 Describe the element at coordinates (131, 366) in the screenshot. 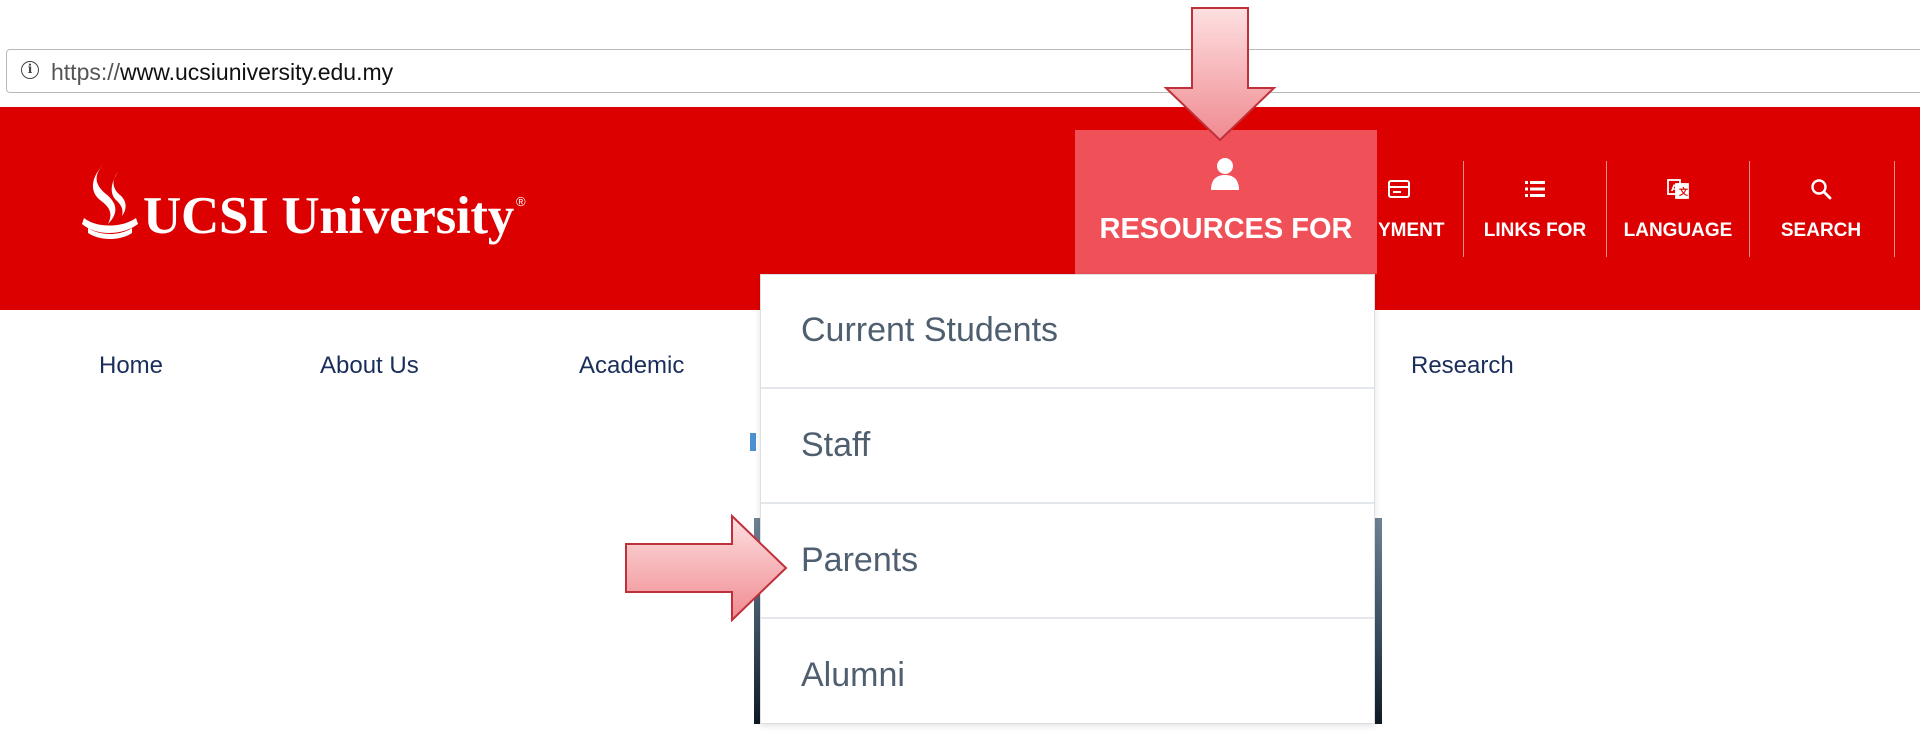

I see `nav-home: Home` at that location.